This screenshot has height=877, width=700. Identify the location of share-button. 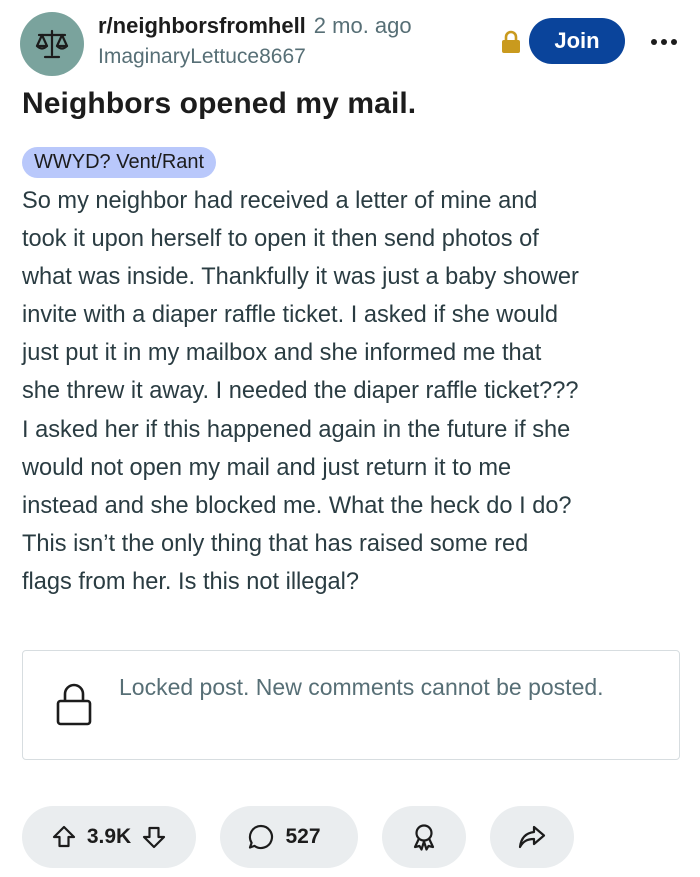
(532, 837).